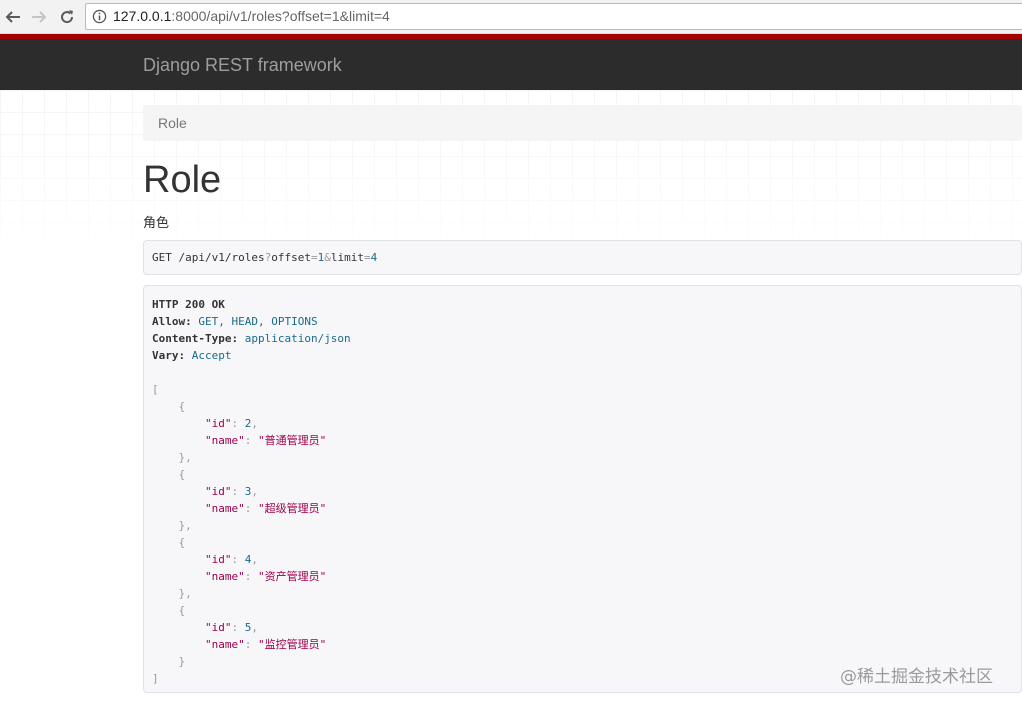 Image resolution: width=1022 pixels, height=703 pixels. Describe the element at coordinates (169, 355) in the screenshot. I see `header-key-vary: Vary:` at that location.